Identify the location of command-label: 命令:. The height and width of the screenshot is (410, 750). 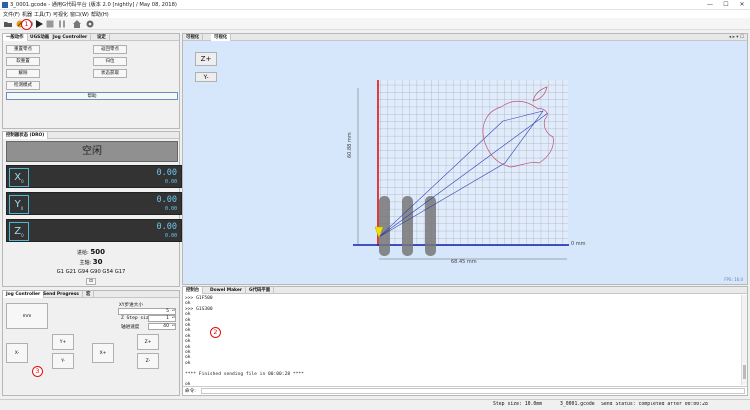
(190, 391).